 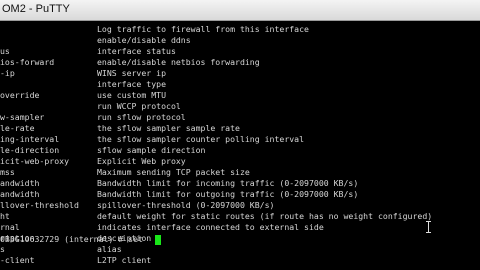 I want to click on help-keyword: override, so click(x=20, y=95).